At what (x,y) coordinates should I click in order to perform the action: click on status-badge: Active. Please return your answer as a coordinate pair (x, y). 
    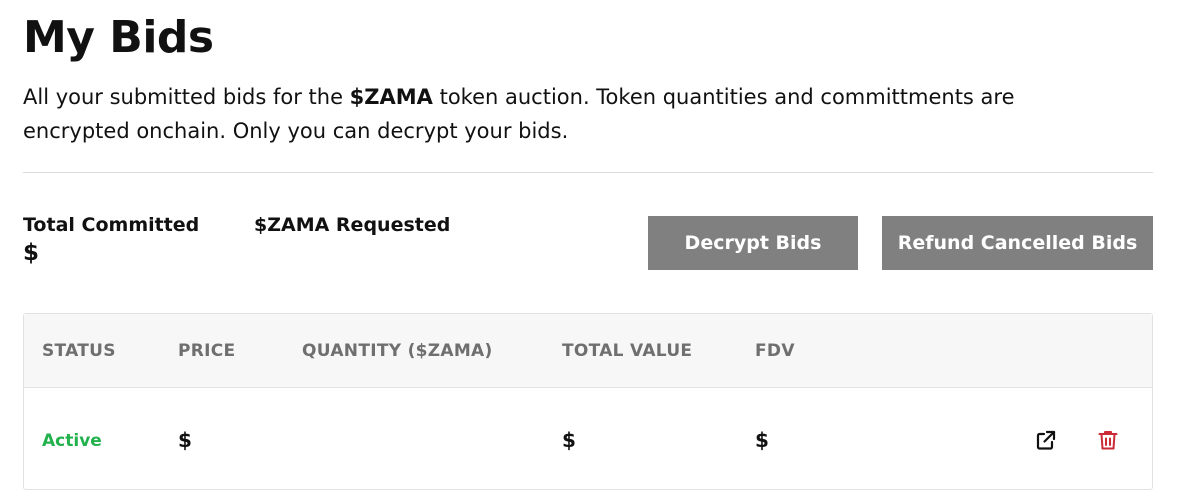
    Looking at the image, I should click on (72, 441).